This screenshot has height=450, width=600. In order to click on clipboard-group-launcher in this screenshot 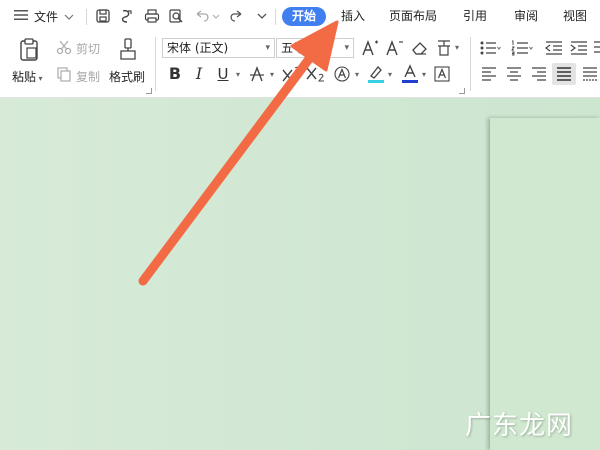, I will do `click(149, 91)`.